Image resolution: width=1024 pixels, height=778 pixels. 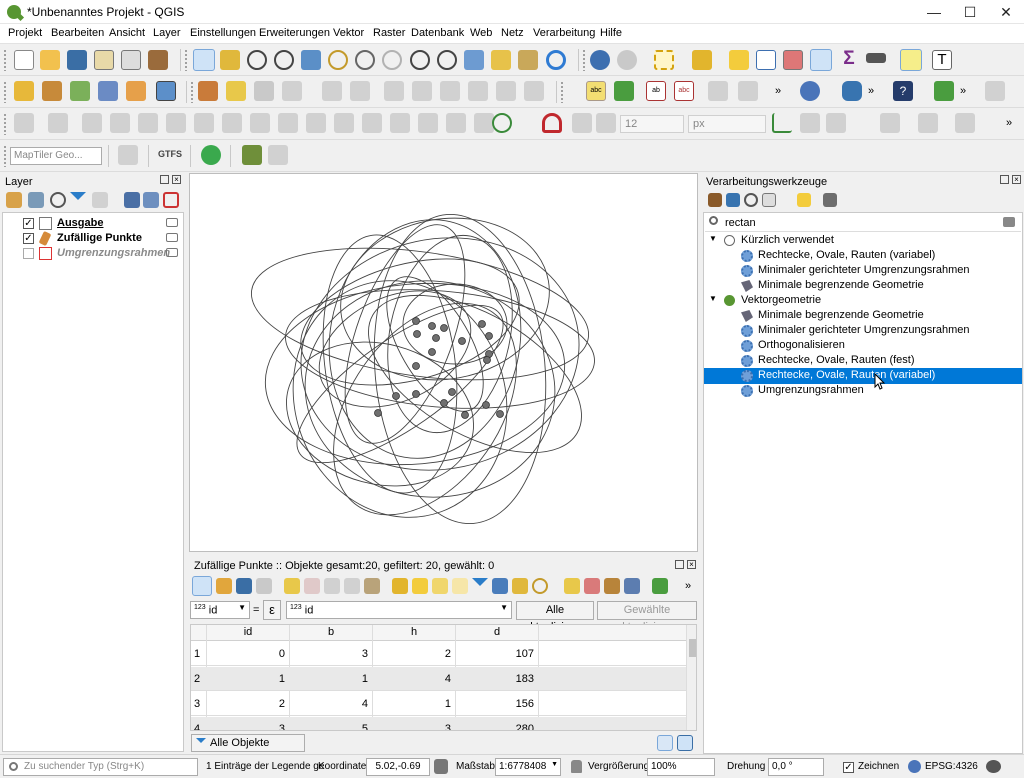 What do you see at coordinates (481, 33) in the screenshot?
I see `menu-web: Web` at bounding box center [481, 33].